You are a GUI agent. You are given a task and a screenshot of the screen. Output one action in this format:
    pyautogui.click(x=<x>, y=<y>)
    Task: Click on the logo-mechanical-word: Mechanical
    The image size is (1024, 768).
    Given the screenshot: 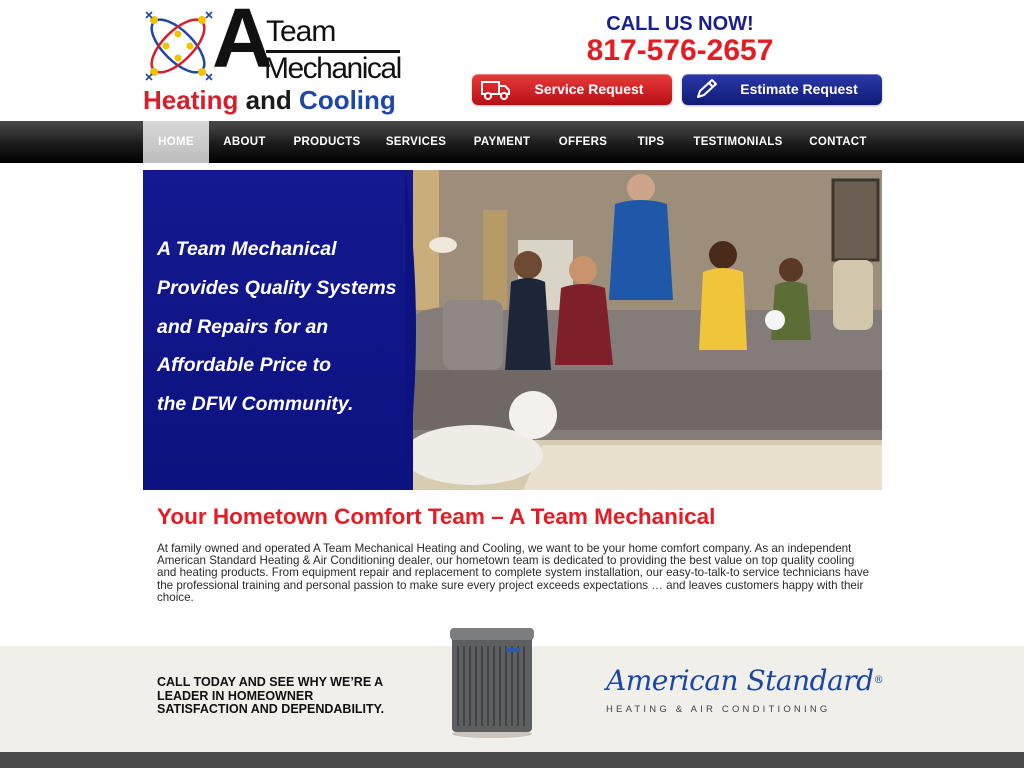 What is the action you would take?
    pyautogui.click(x=333, y=68)
    